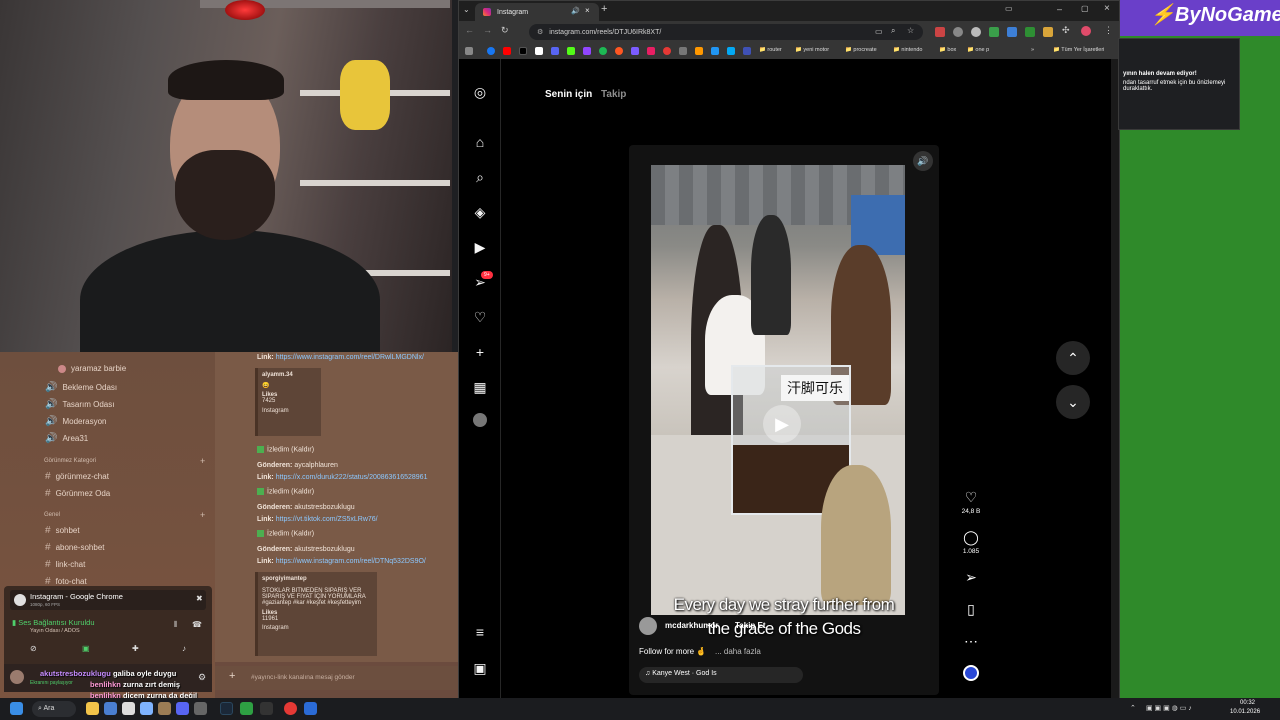  I want to click on tray-chevron-icon: ⌃, so click(1133, 708).